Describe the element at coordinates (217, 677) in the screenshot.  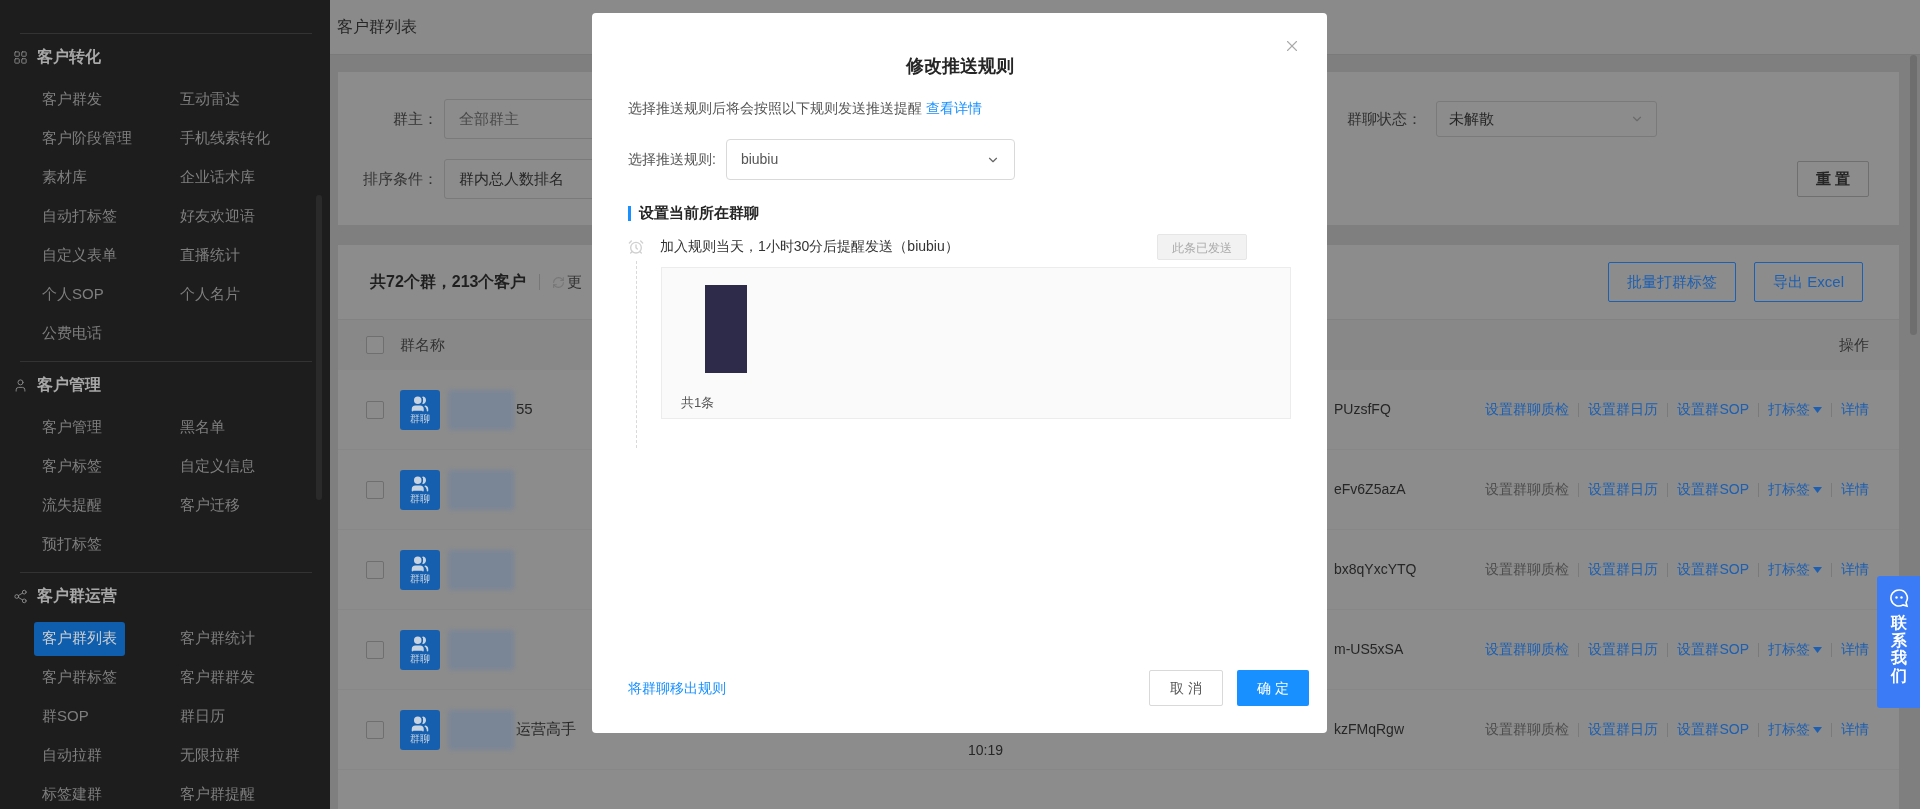
I see `sidebar-item: 客户群群发` at that location.